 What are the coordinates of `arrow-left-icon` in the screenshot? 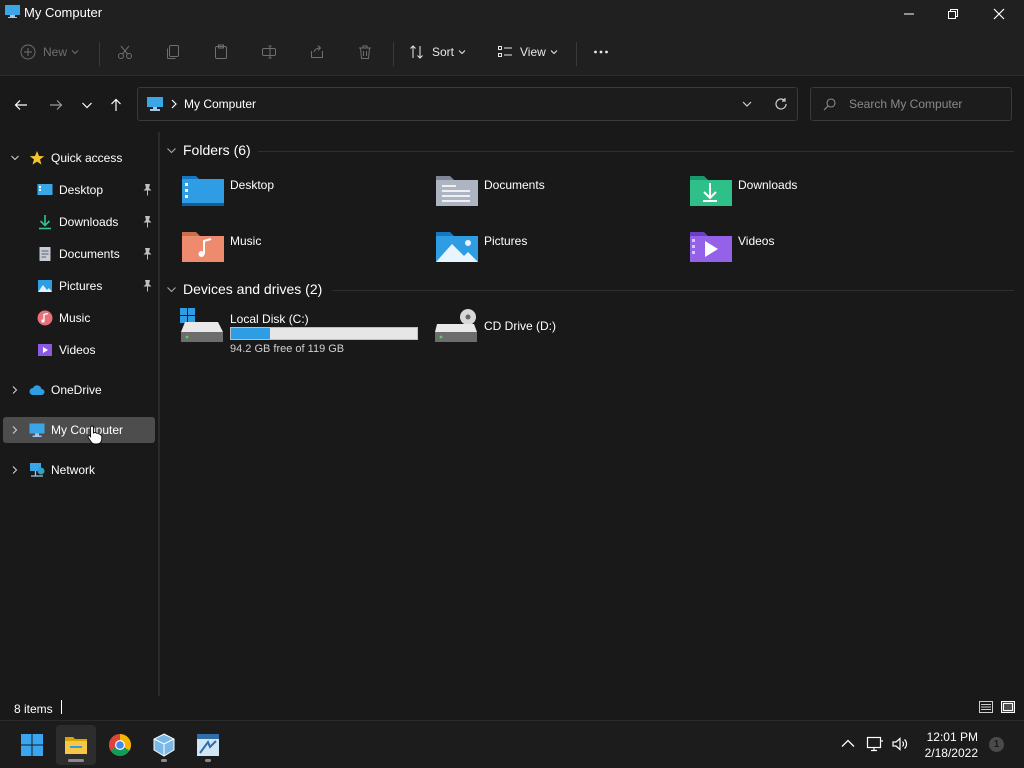 It's located at (20, 105).